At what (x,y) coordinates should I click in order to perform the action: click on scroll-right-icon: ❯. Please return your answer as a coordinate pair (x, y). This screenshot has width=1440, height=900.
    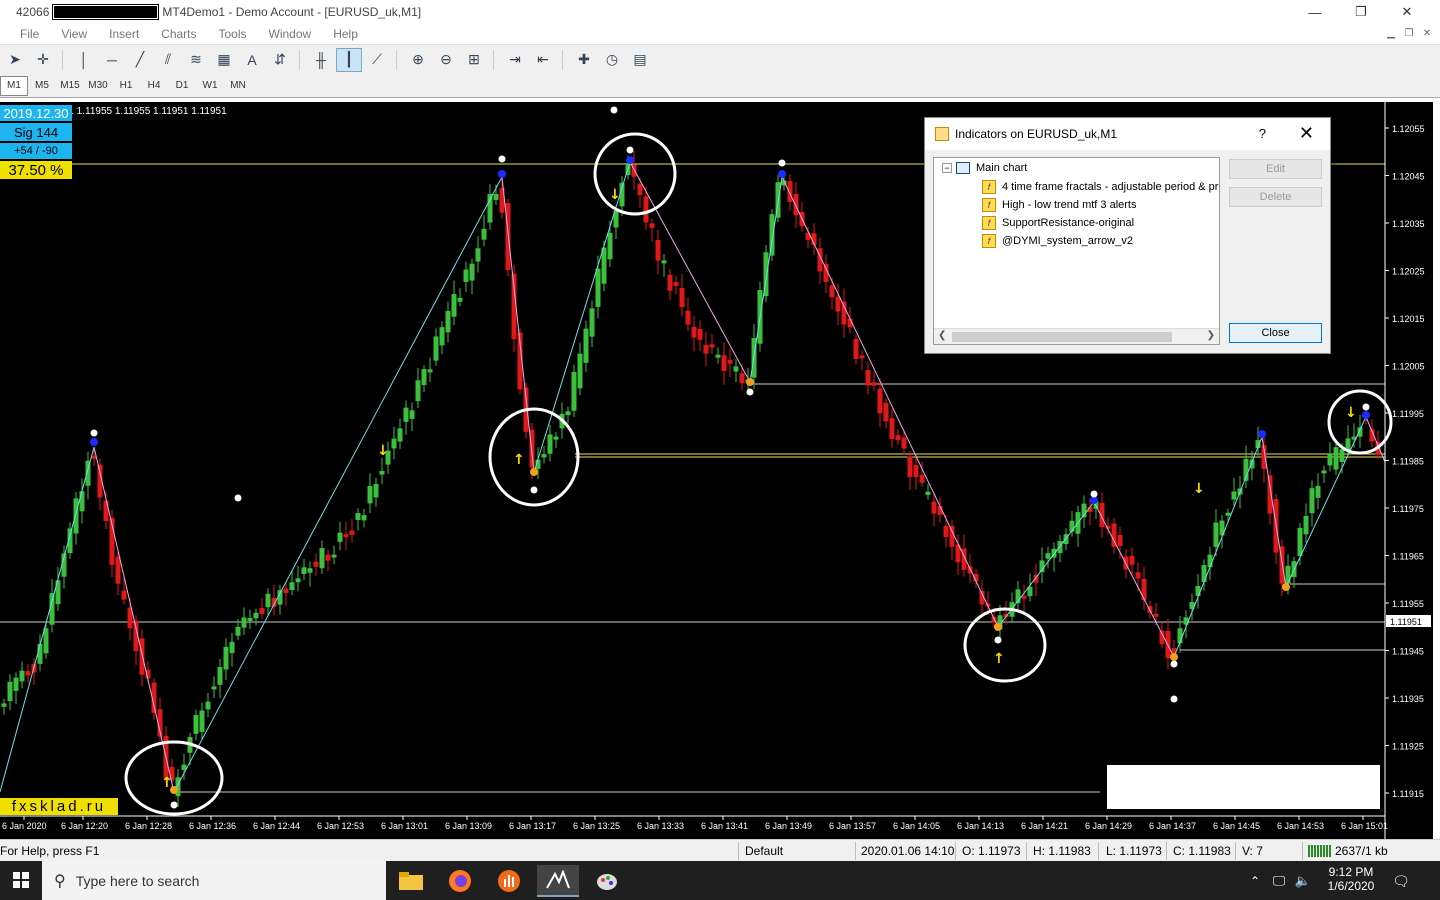
    Looking at the image, I should click on (1211, 335).